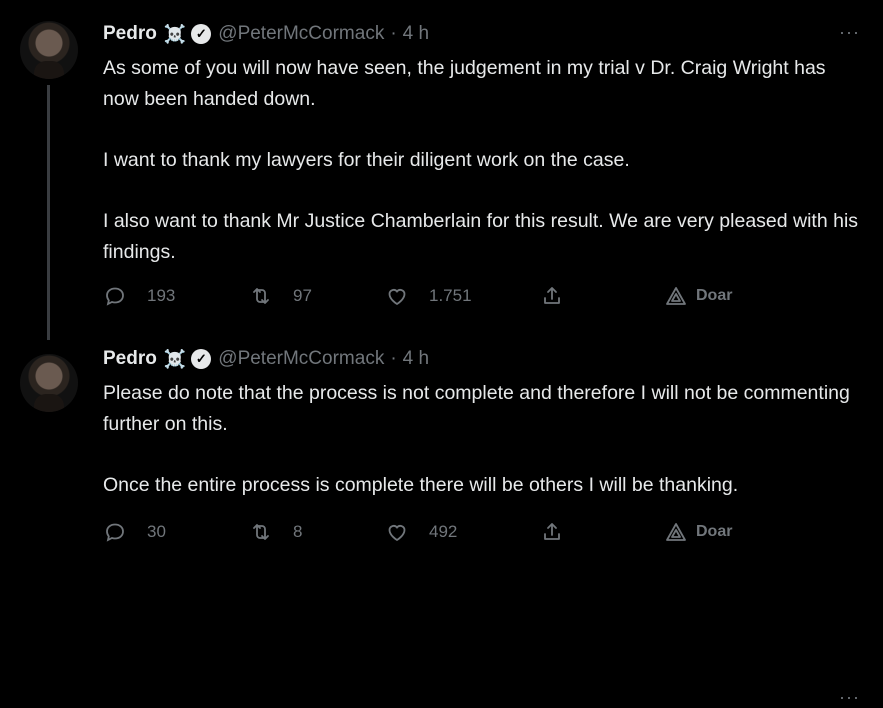 This screenshot has height=708, width=883. What do you see at coordinates (261, 296) in the screenshot?
I see `retweet-icon` at bounding box center [261, 296].